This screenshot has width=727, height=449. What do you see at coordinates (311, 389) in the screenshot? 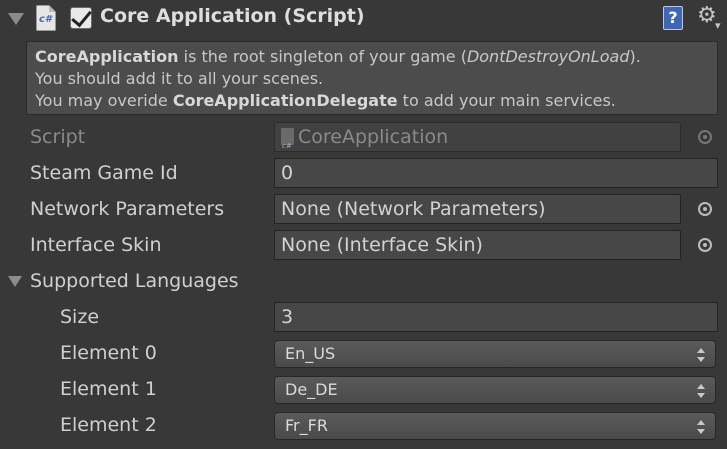
I see `element-1-value: De_DE` at bounding box center [311, 389].